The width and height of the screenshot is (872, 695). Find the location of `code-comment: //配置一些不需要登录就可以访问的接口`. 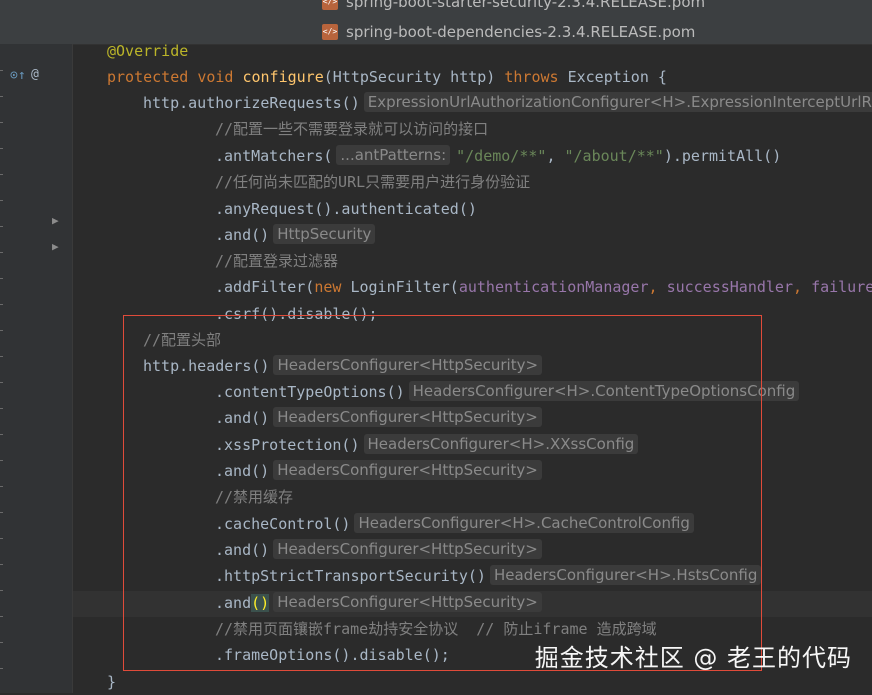

code-comment: //配置一些不需要登录就可以访问的接口 is located at coordinates (352, 129).